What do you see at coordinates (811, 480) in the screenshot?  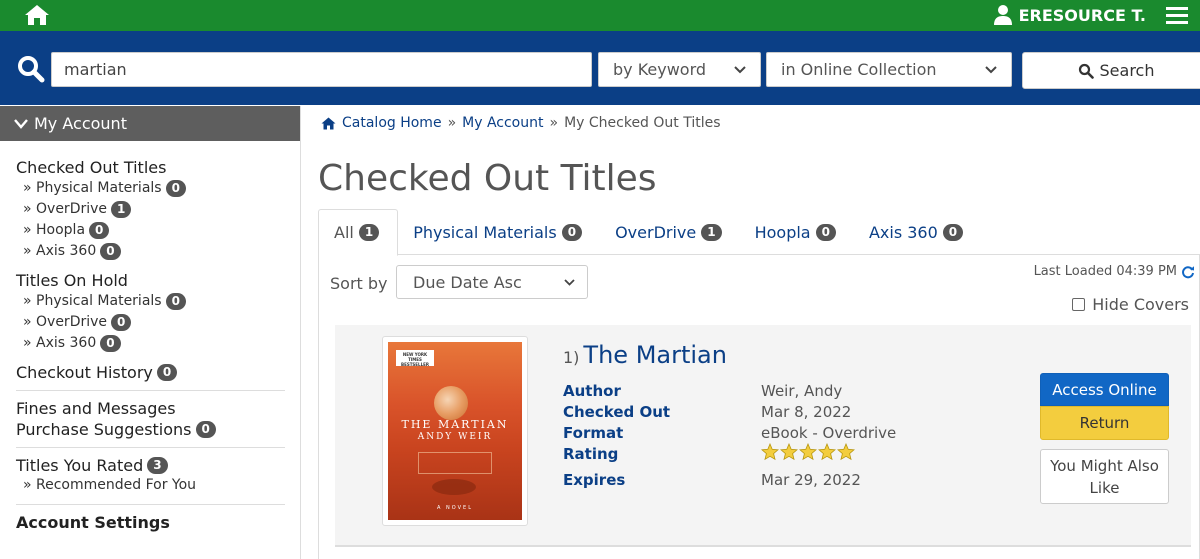 I see `expires-value: Mar 29, 2022` at bounding box center [811, 480].